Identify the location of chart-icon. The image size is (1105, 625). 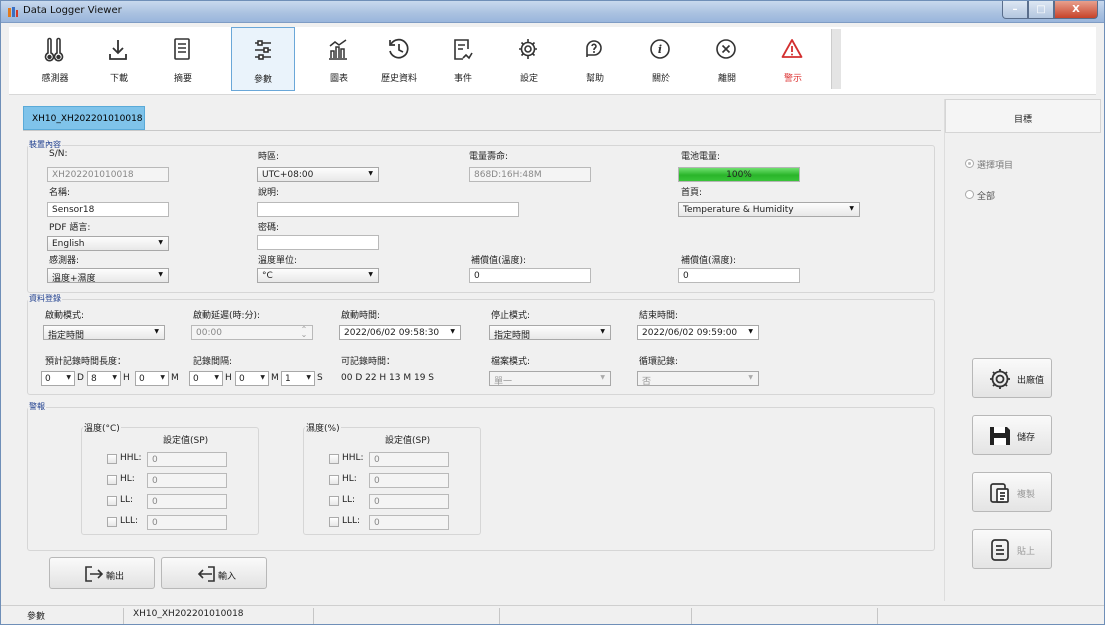
(338, 49).